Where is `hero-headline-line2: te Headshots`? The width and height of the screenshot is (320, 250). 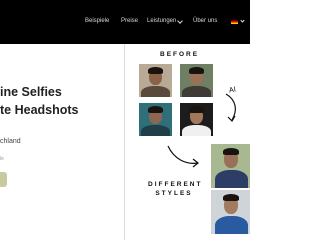
hero-headline-line2: te Headshots is located at coordinates (39, 110).